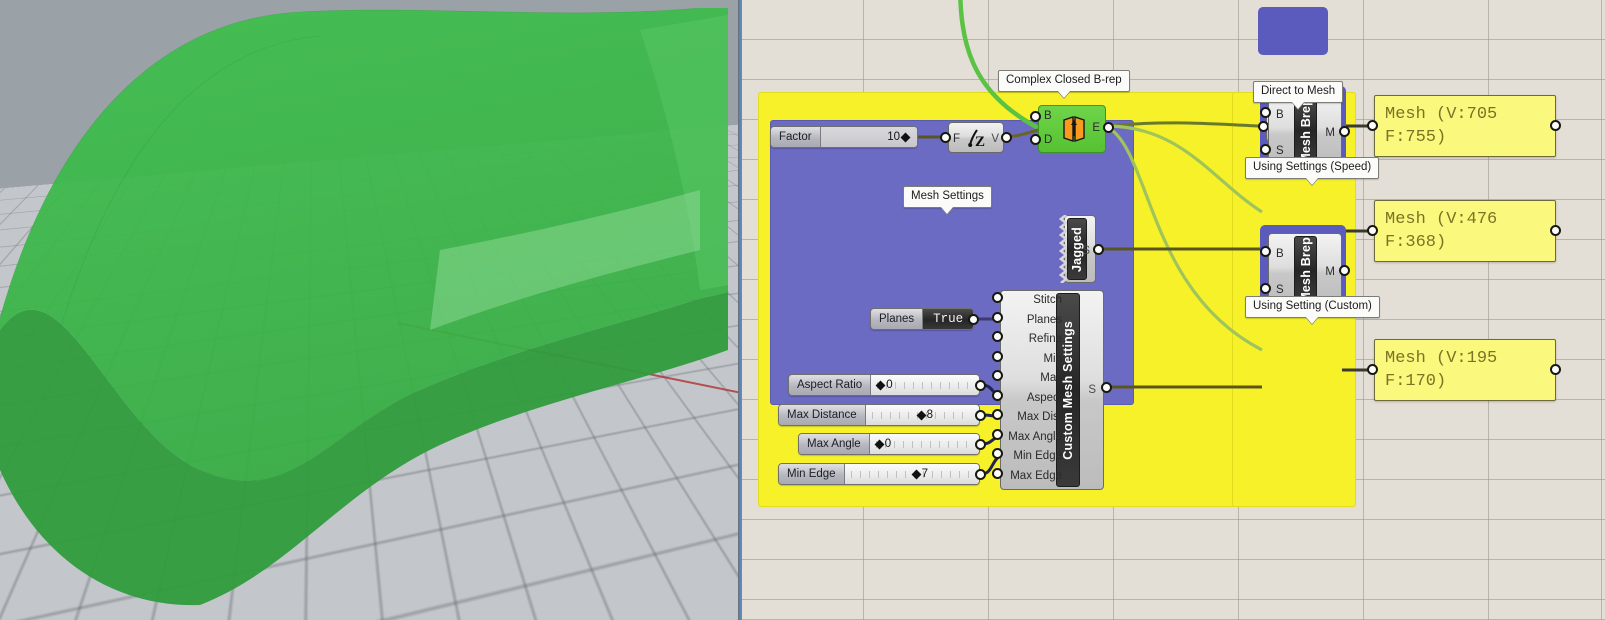 Image resolution: width=1605 pixels, height=620 pixels. Describe the element at coordinates (1265, 288) in the screenshot. I see `input-nub-custom-s` at that location.